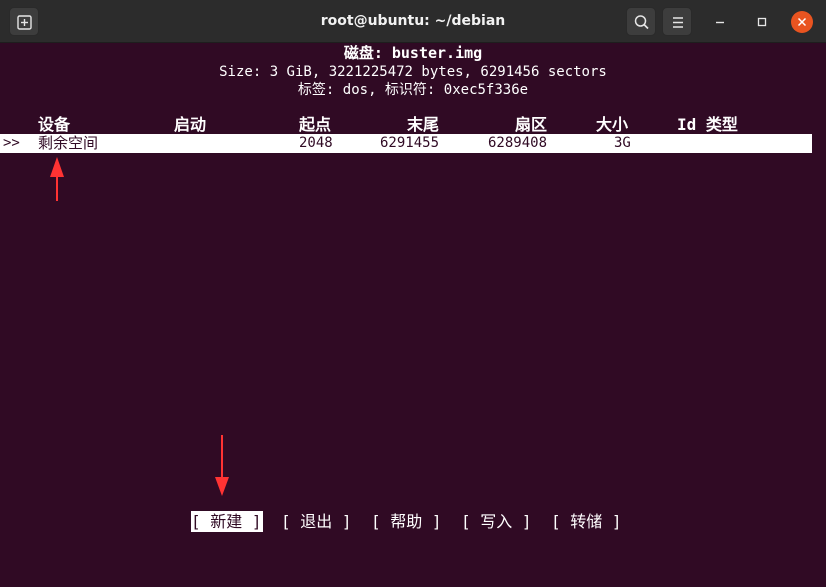  I want to click on window-title: root@ubuntu: ~/debian, so click(413, 21).